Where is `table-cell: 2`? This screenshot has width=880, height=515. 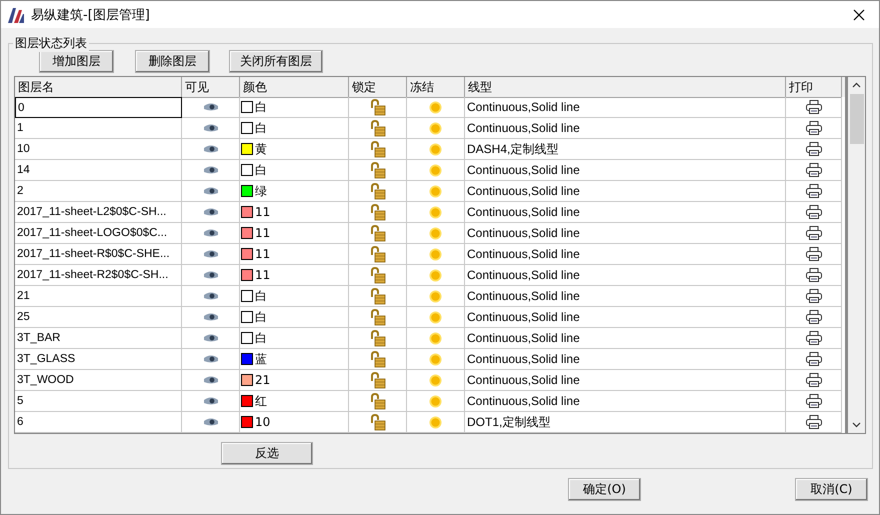 table-cell: 2 is located at coordinates (98, 191).